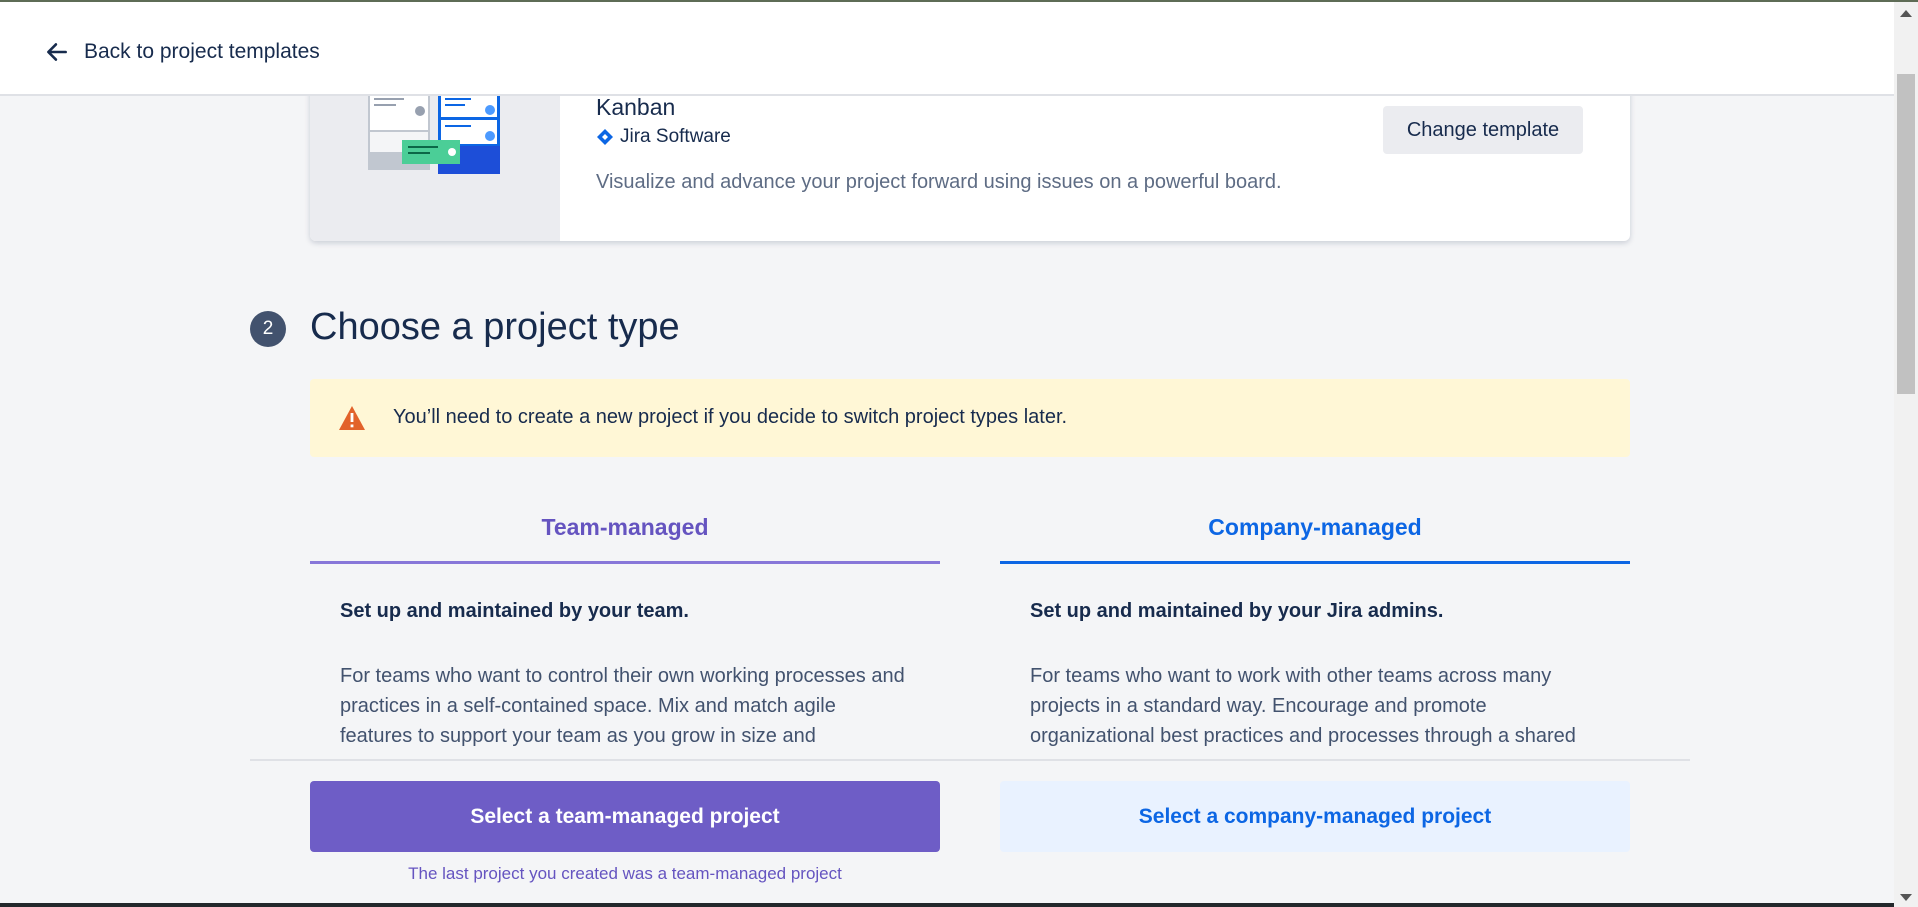  What do you see at coordinates (495, 327) in the screenshot?
I see `section-title: Choose a project type` at bounding box center [495, 327].